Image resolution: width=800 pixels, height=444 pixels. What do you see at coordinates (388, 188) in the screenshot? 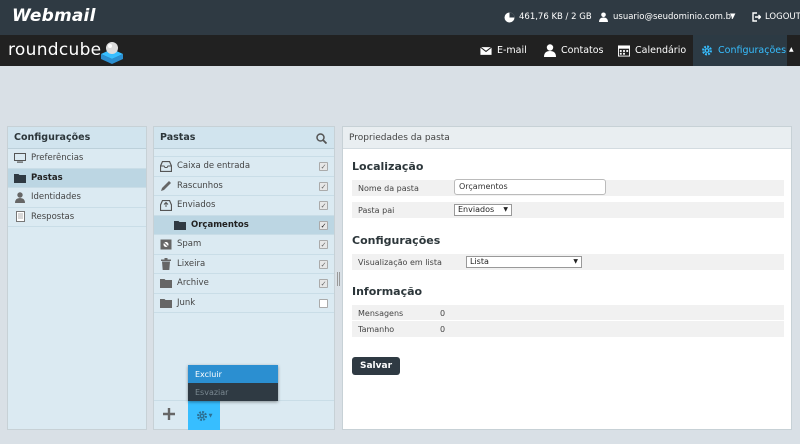
I see `folder-name-label: Nome da pasta` at bounding box center [388, 188].